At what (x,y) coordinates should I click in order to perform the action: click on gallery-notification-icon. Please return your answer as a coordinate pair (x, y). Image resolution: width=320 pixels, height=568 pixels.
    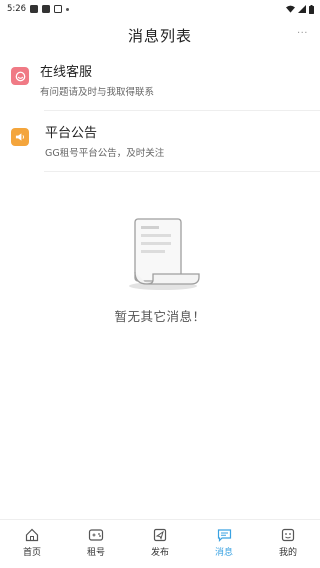
    Looking at the image, I should click on (34, 9).